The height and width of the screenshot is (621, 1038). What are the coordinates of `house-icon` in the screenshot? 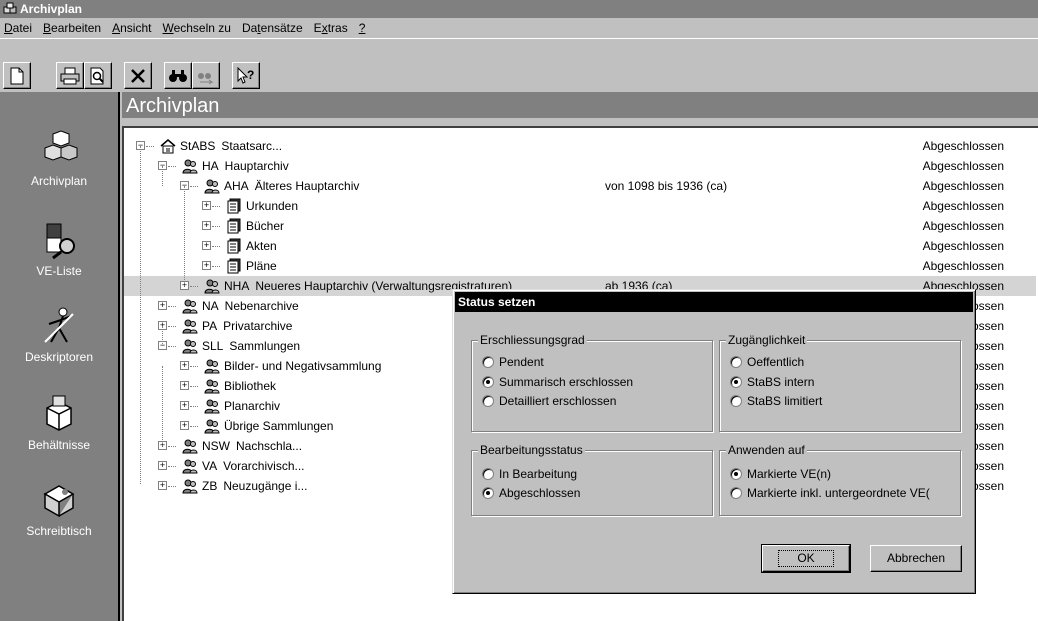 It's located at (168, 146).